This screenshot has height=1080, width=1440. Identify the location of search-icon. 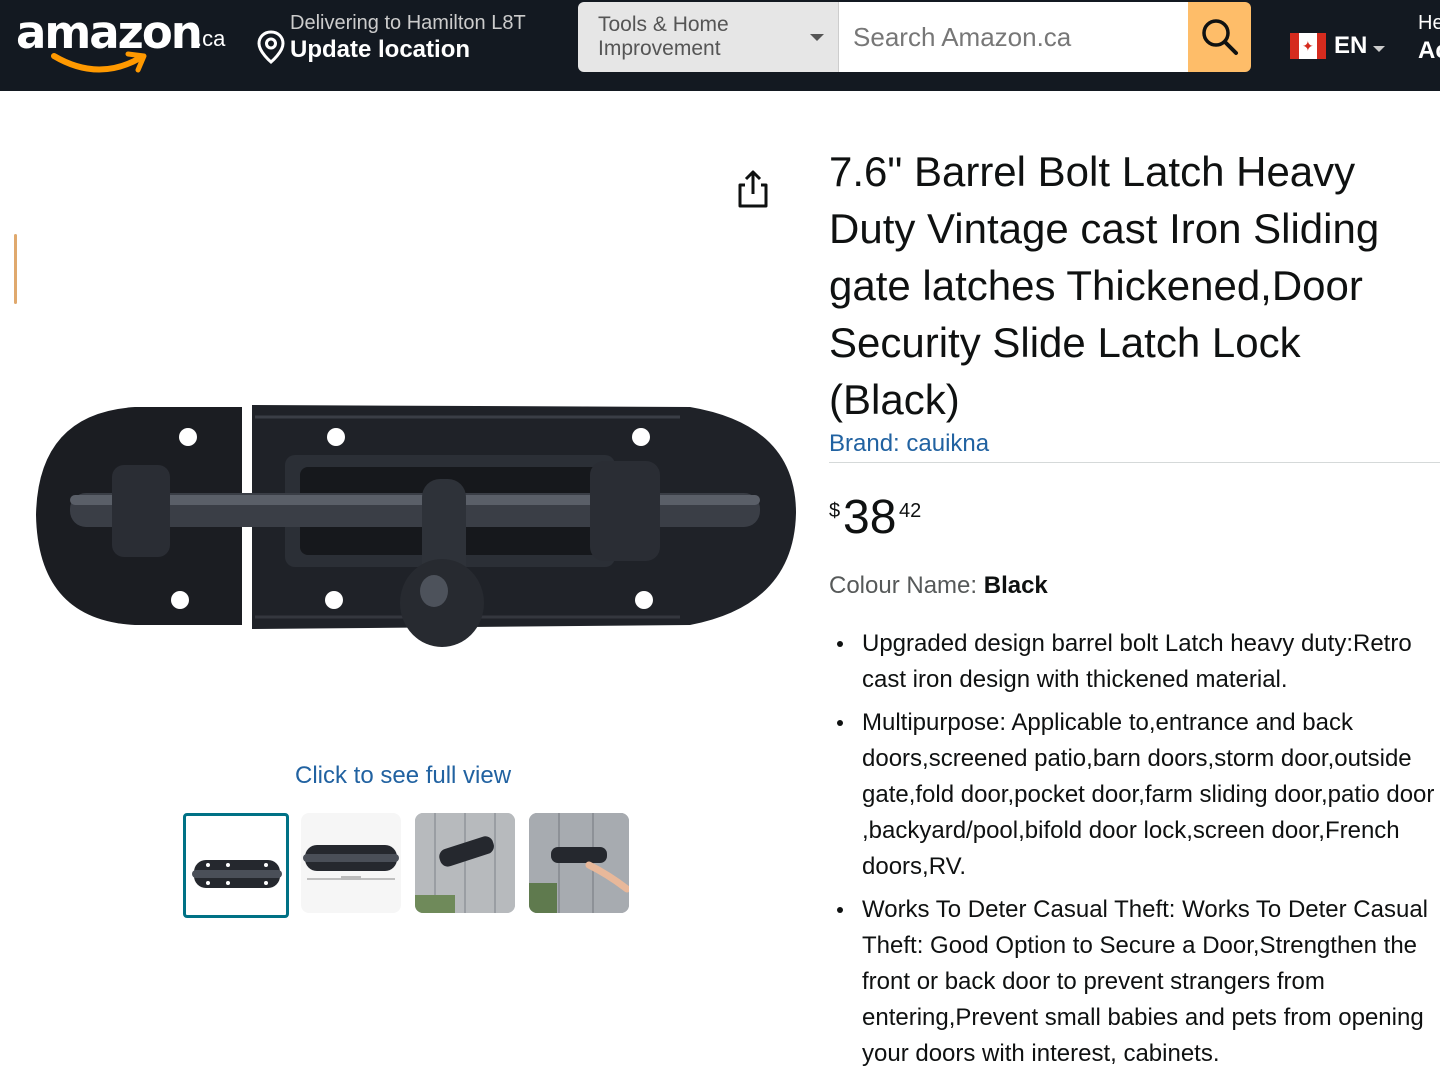
(1219, 37).